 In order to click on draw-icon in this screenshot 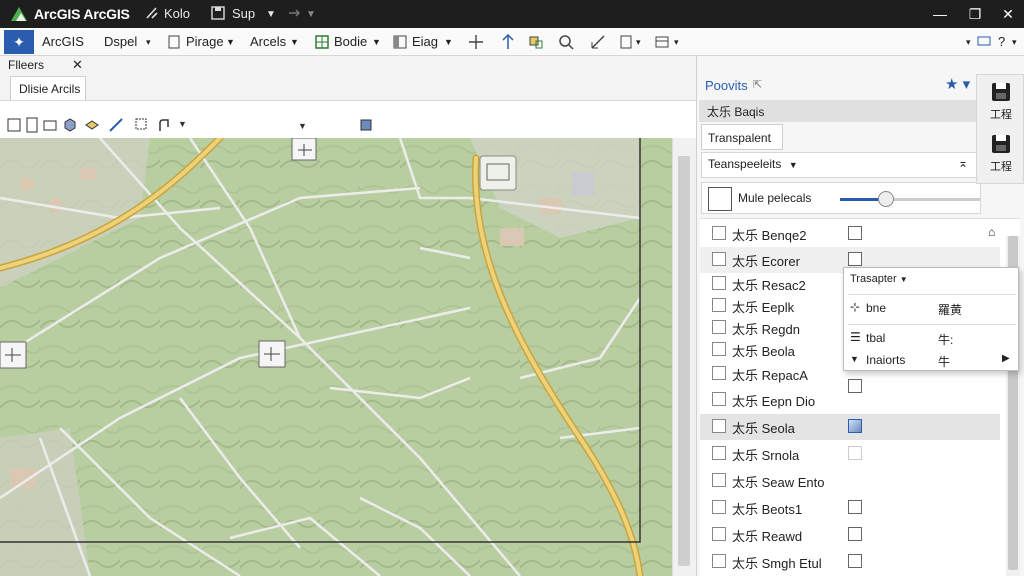, I will do `click(116, 125)`.